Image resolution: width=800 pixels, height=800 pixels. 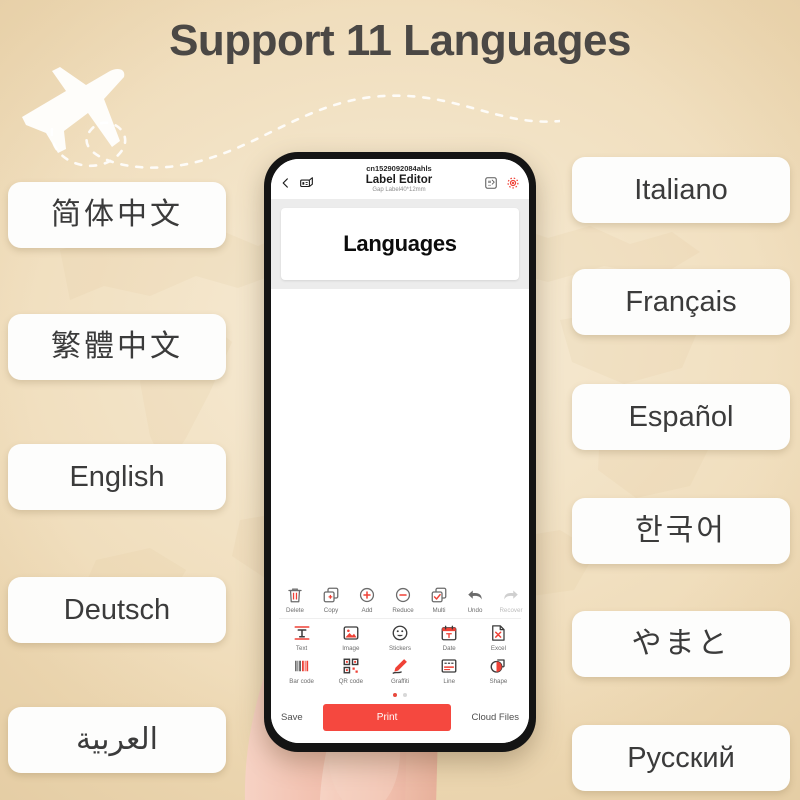 I want to click on label-spec: Gap Label40*12mm, so click(x=399, y=190).